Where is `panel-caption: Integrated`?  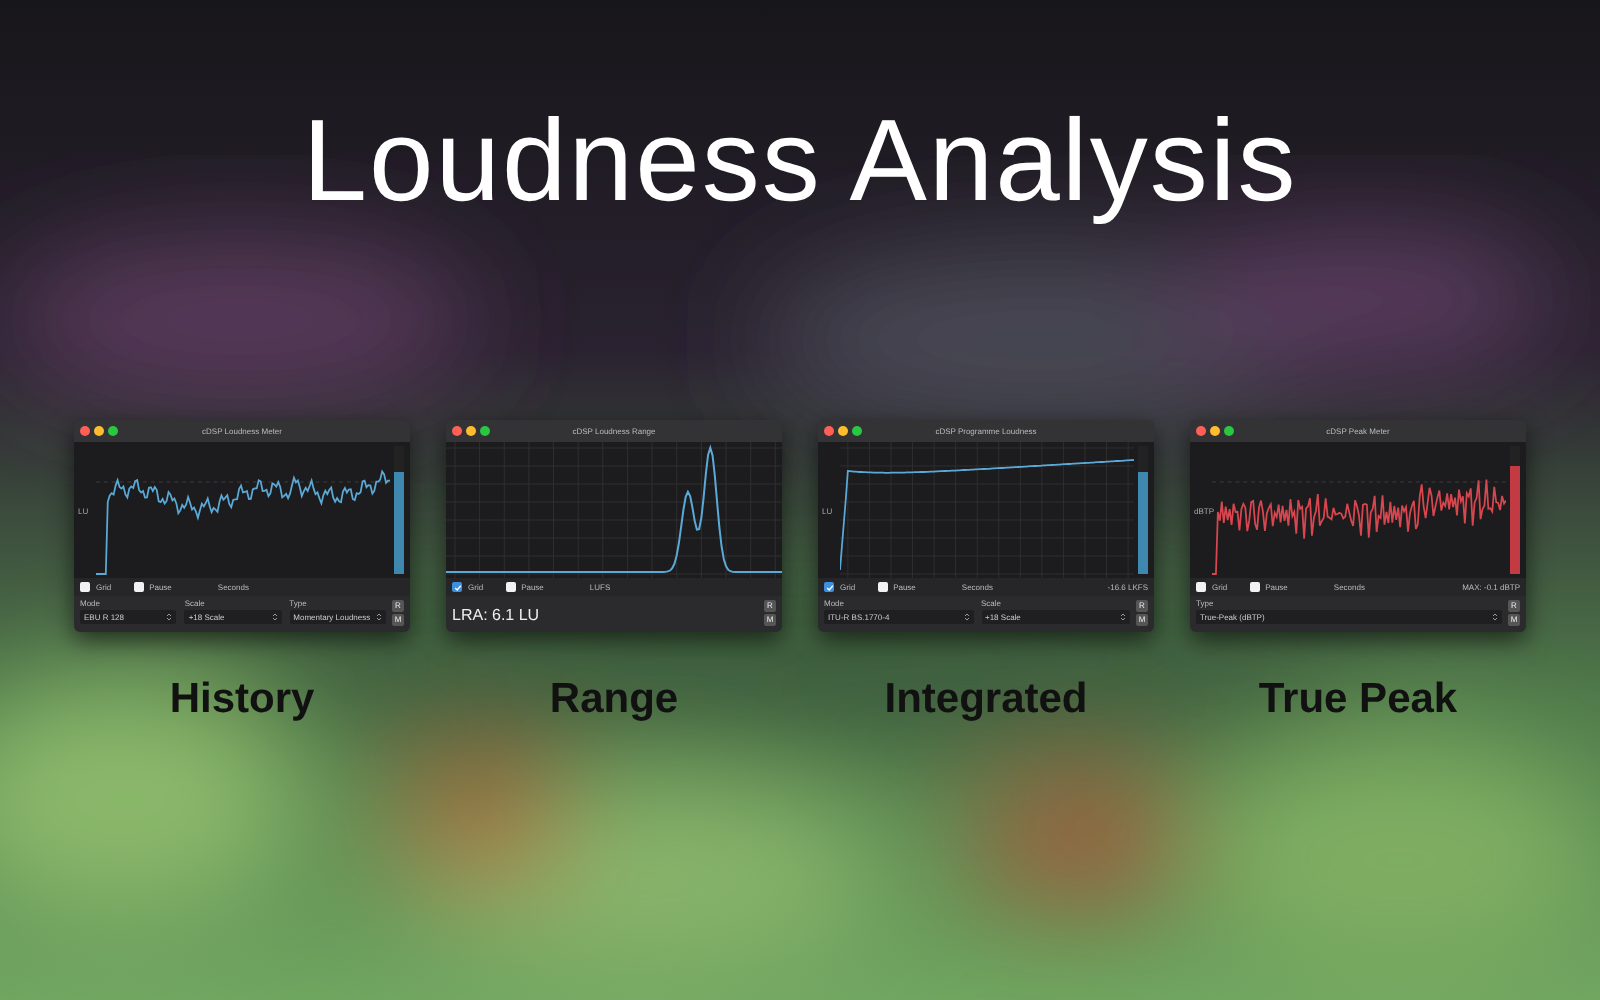
panel-caption: Integrated is located at coordinates (986, 700).